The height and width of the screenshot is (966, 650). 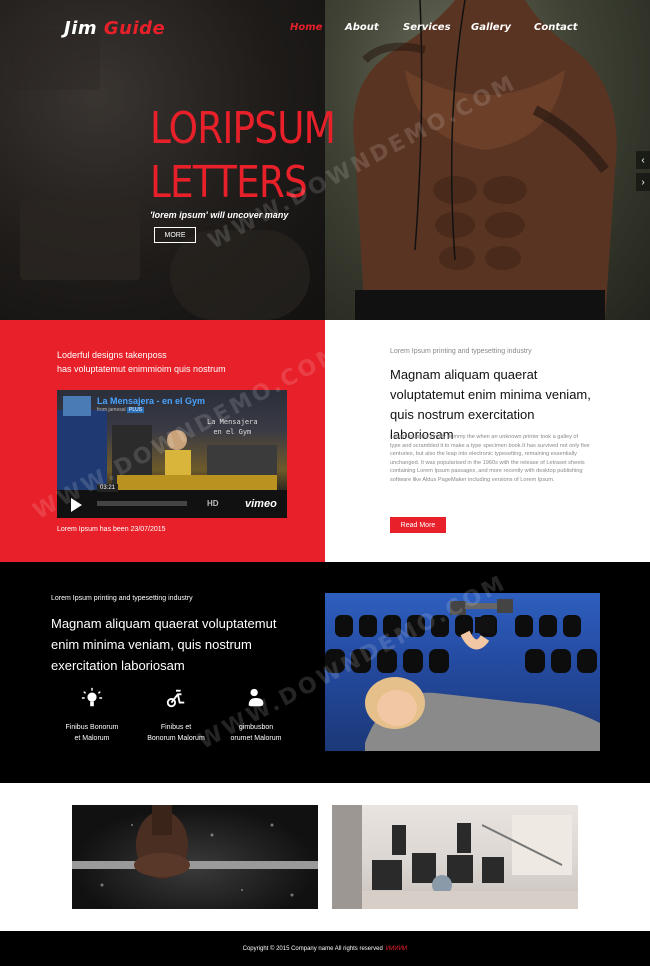 I want to click on play-icon, so click(x=76, y=505).